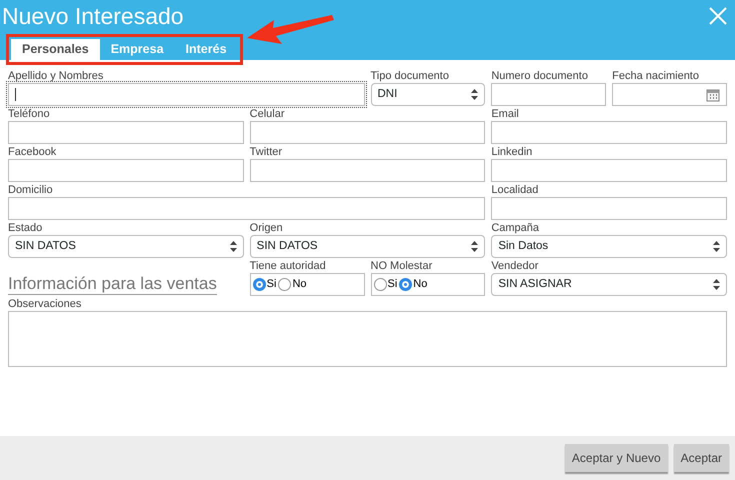  Describe the element at coordinates (609, 246) in the screenshot. I see `select-field: Sin Datos` at that location.